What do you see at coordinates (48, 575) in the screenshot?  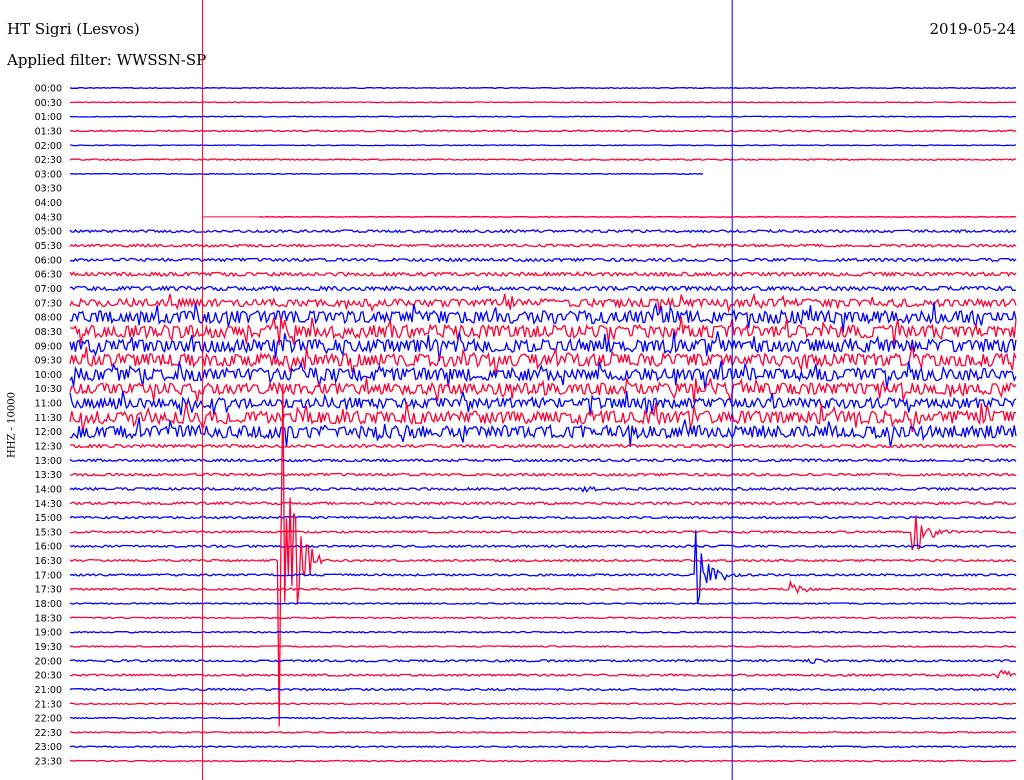 I see `row-time-label: 17:00` at bounding box center [48, 575].